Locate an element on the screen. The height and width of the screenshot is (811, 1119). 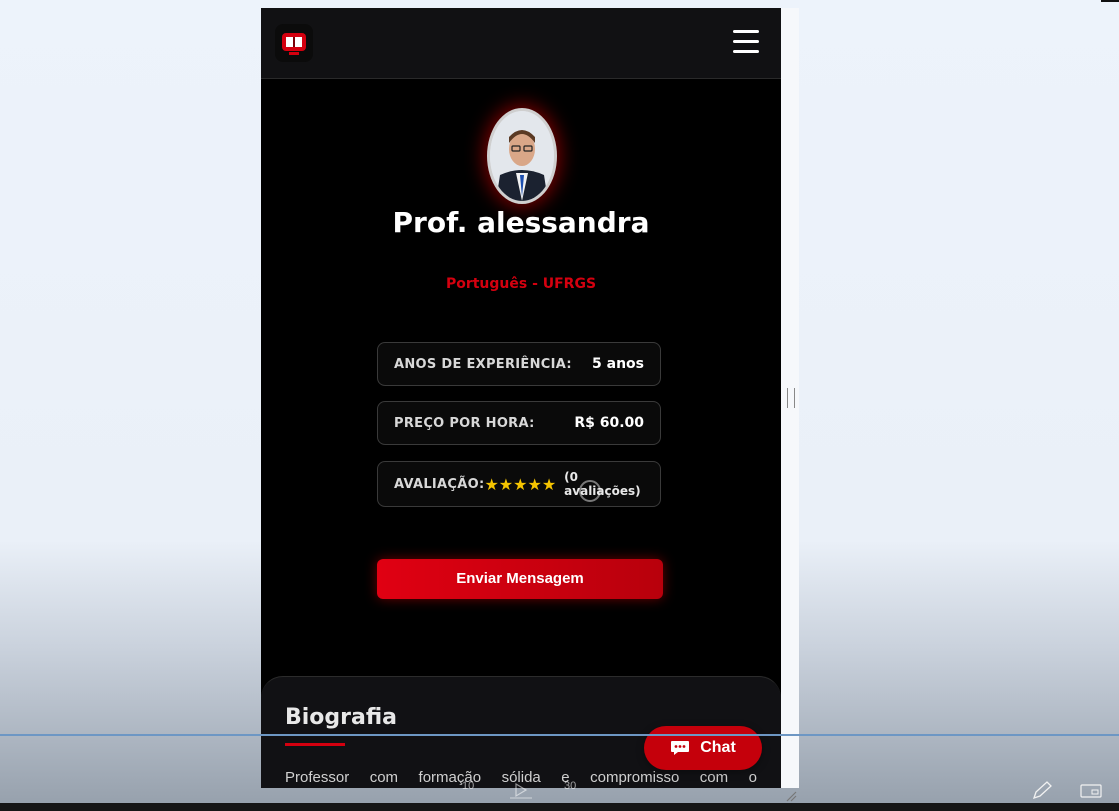
hamburger-icon is located at coordinates (746, 42).